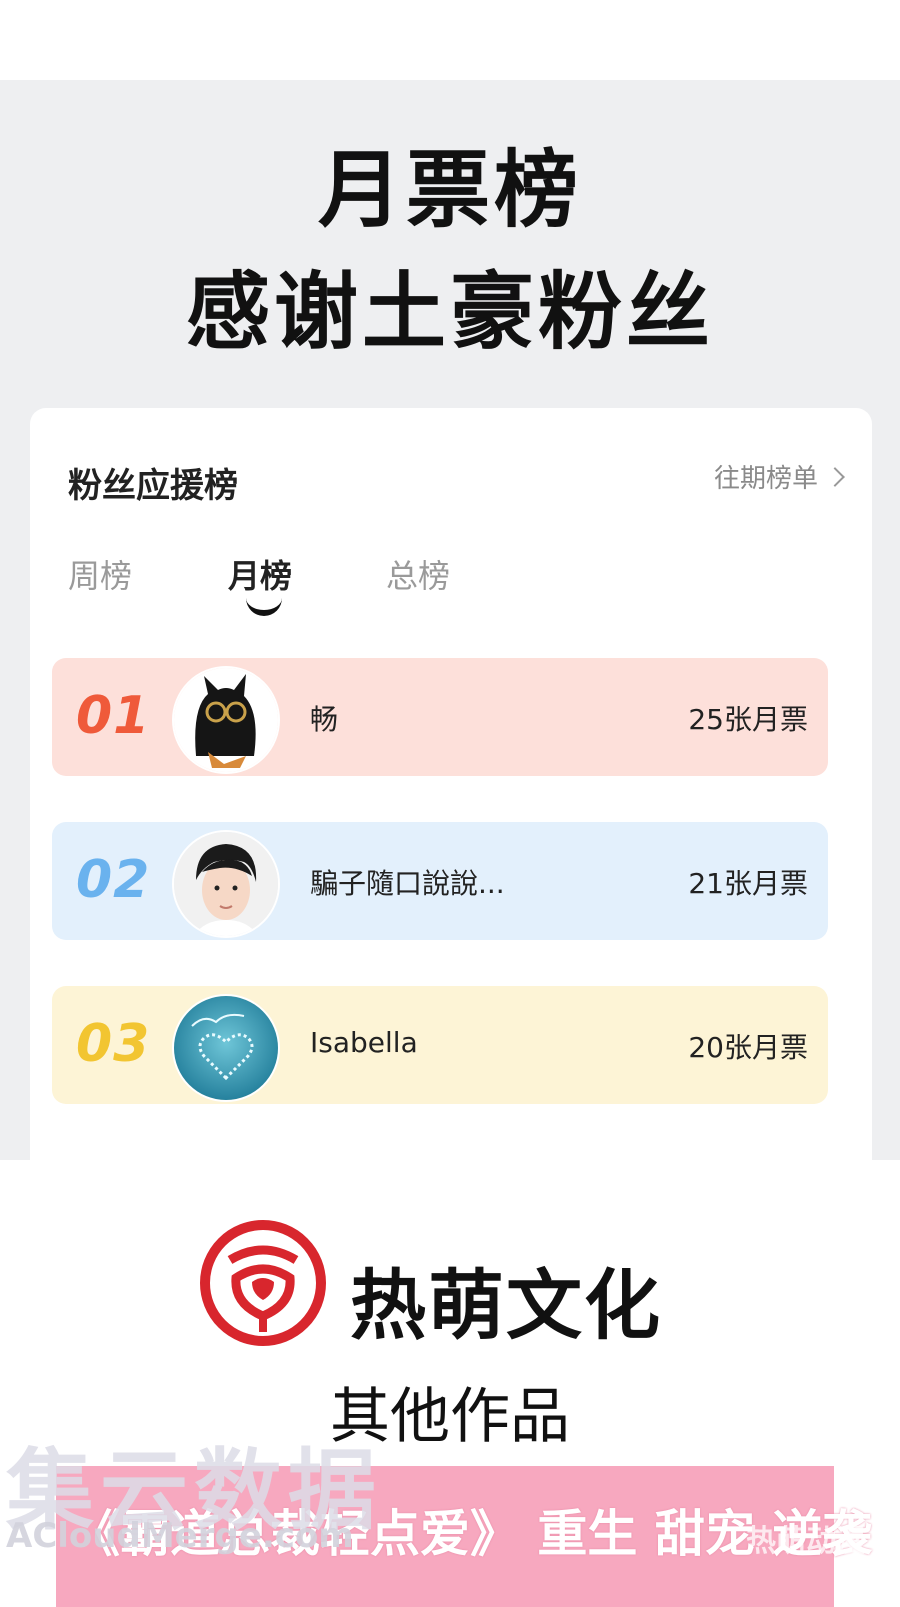  What do you see at coordinates (364, 1042) in the screenshot?
I see `user-name: Isabella` at bounding box center [364, 1042].